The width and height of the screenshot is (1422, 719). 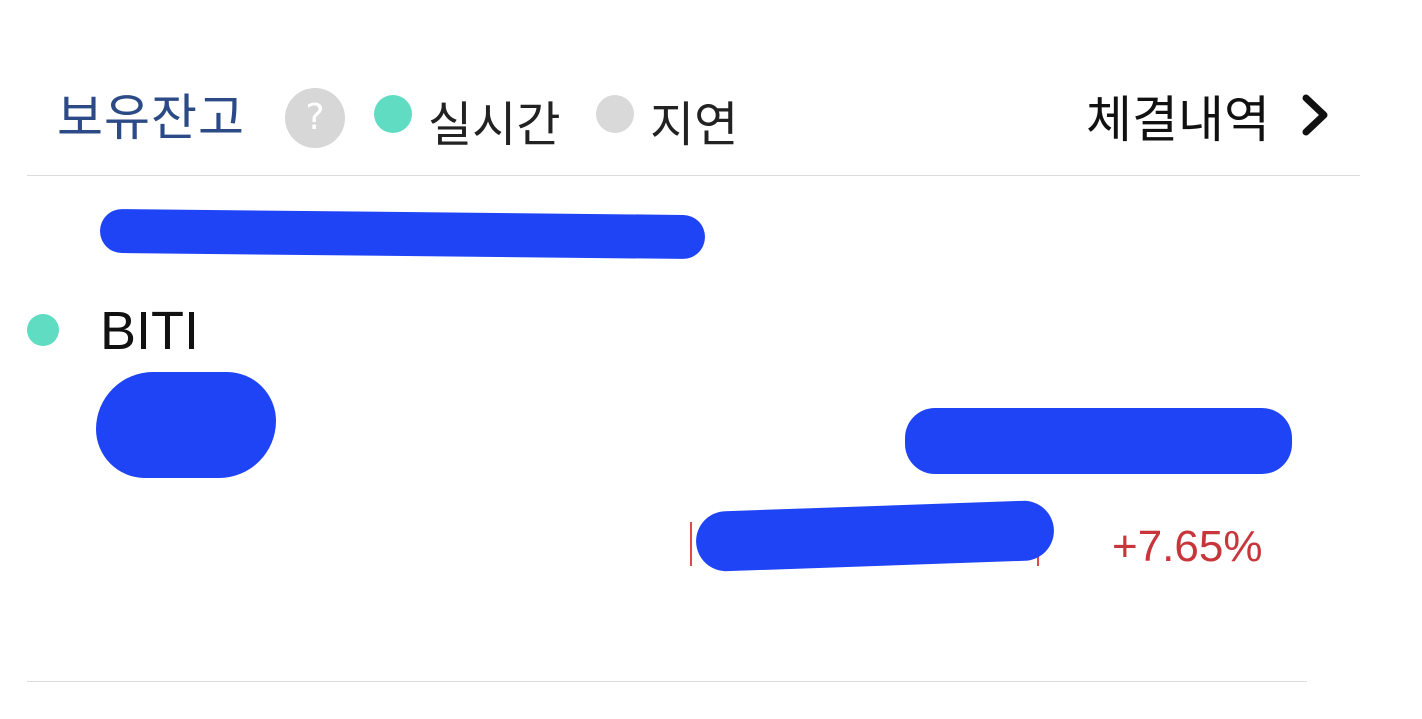 I want to click on delayed-indicator-icon, so click(x=615, y=114).